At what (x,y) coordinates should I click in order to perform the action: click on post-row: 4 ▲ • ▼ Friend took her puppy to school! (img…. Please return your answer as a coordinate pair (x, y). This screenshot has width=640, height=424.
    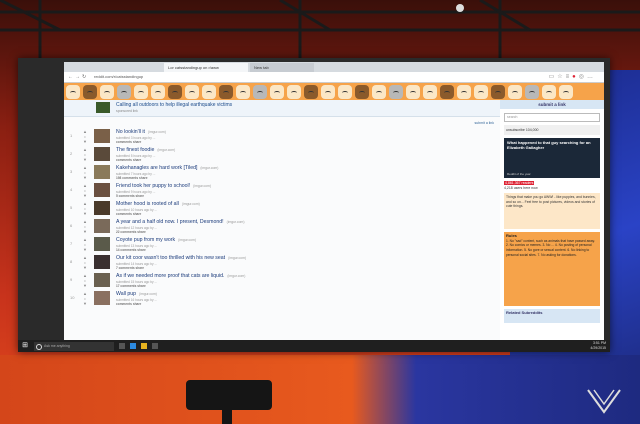
    Looking at the image, I should click on (282, 190).